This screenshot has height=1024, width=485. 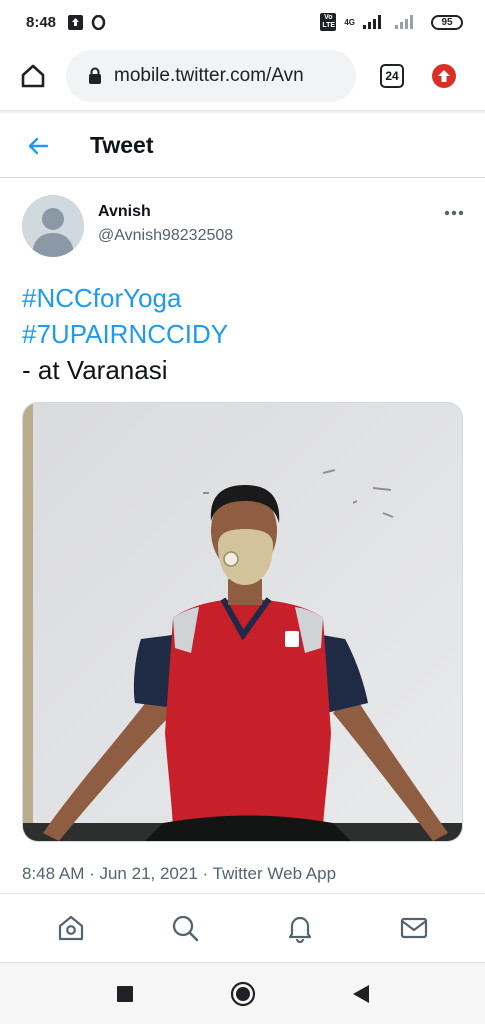 What do you see at coordinates (373, 22) in the screenshot?
I see `signal-icon` at bounding box center [373, 22].